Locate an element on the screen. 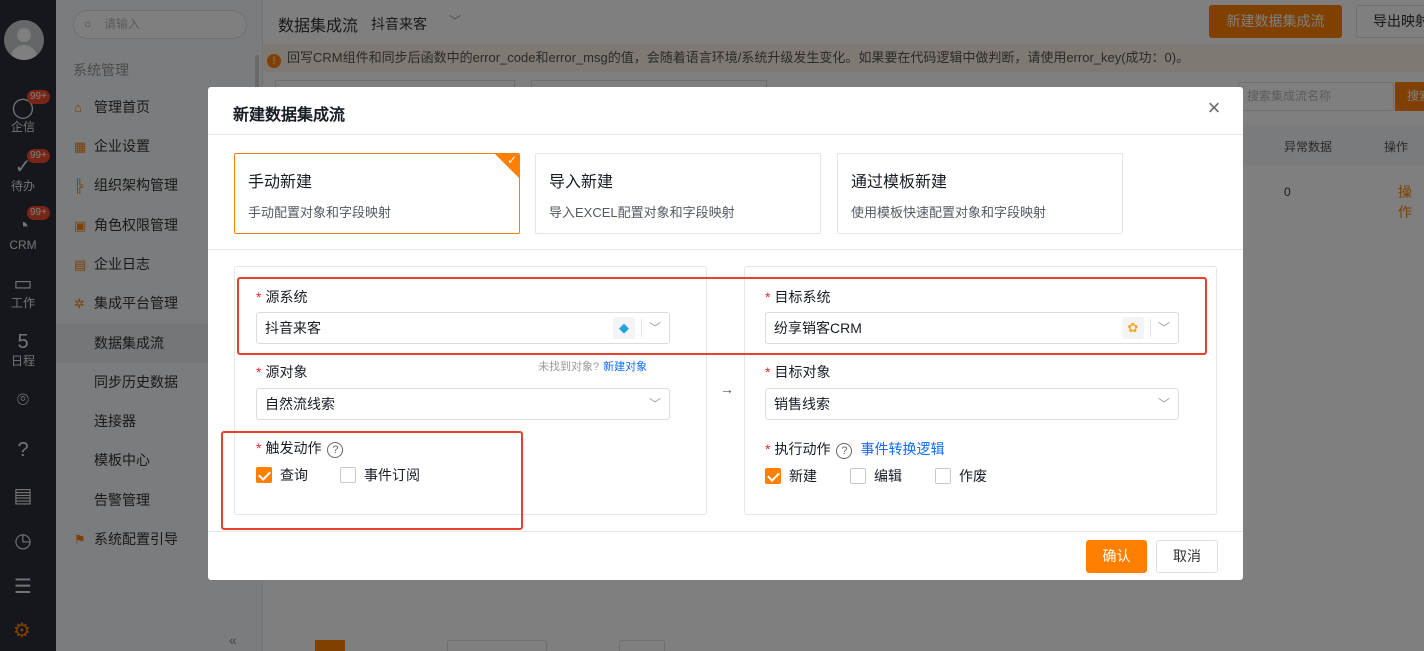  source-object-label: * 源对象 is located at coordinates (282, 372).